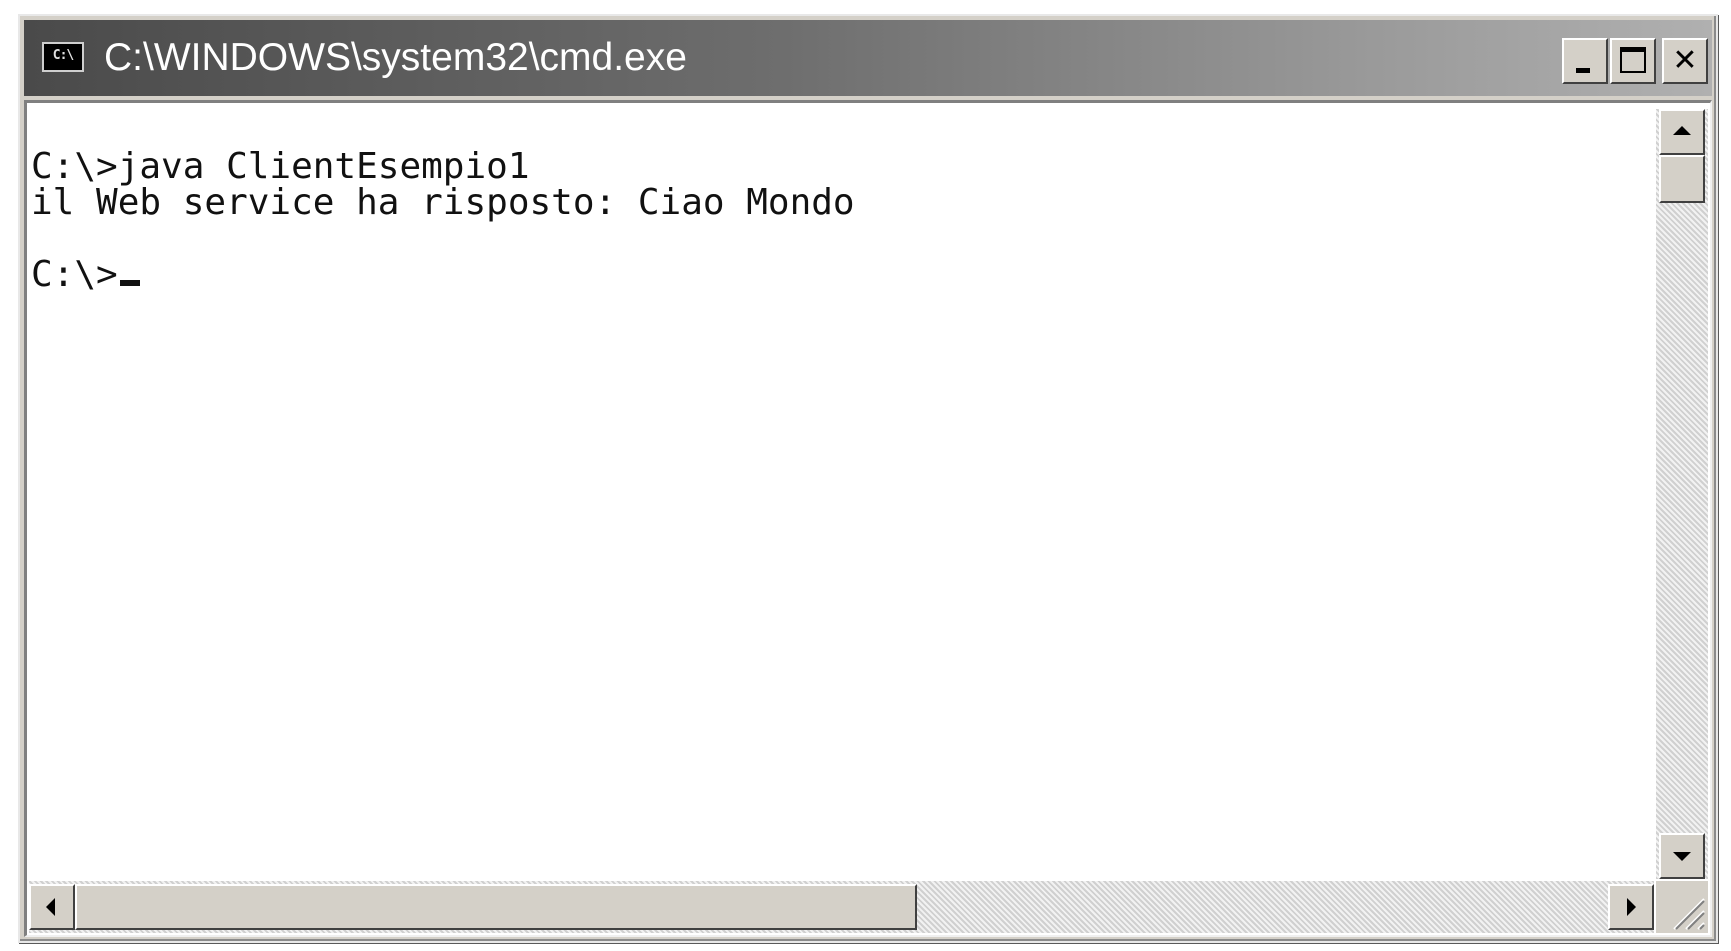 This screenshot has width=1731, height=951. I want to click on maximize-button, so click(1633, 61).